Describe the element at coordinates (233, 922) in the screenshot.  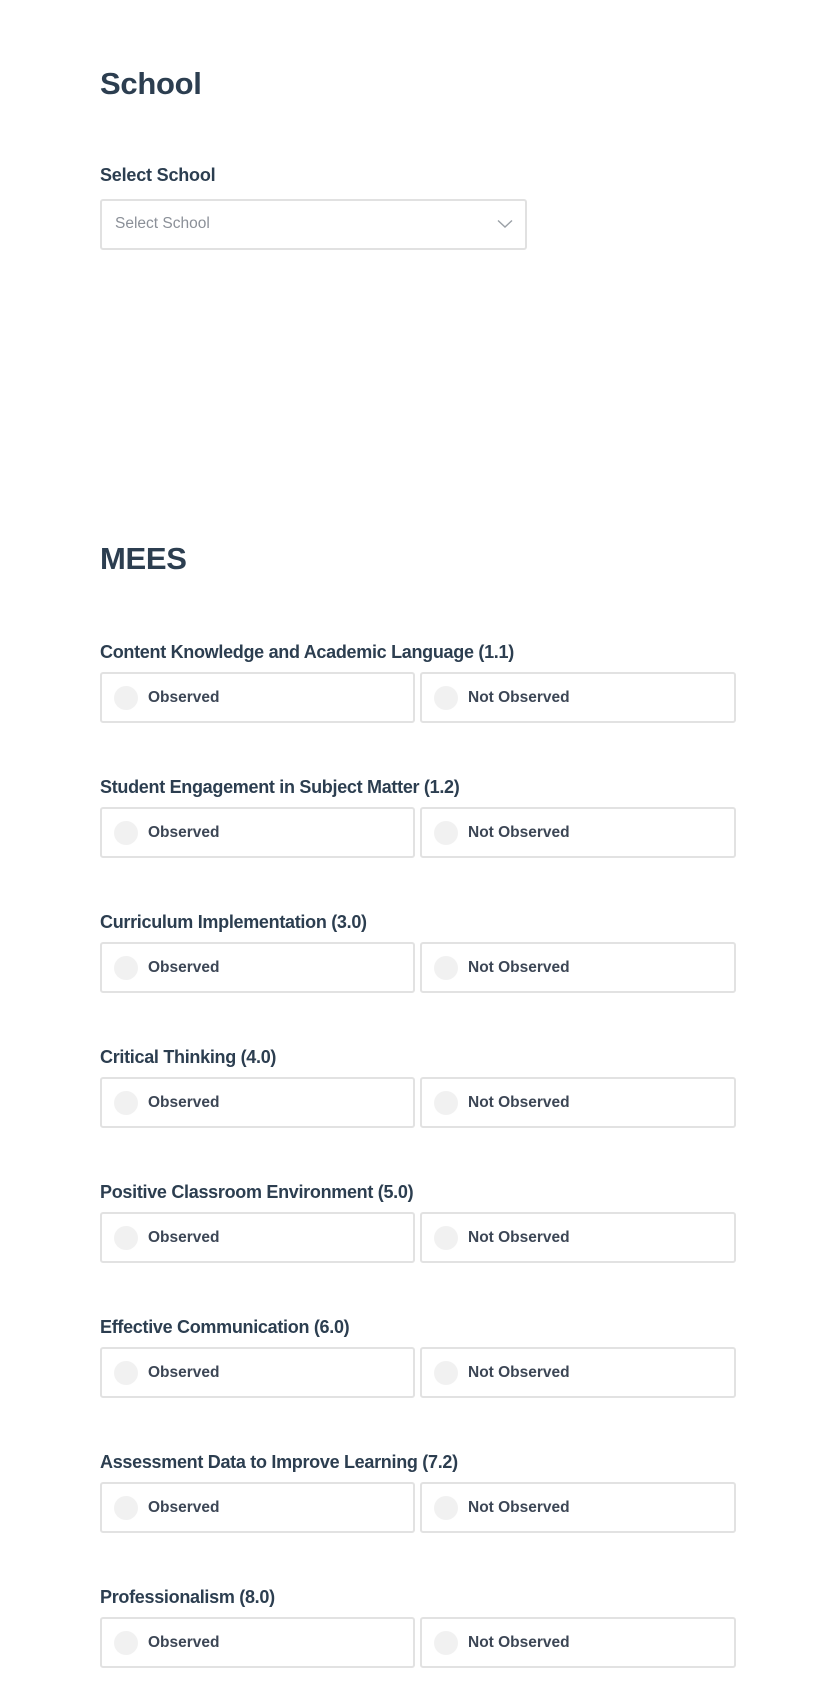
I see `question-label: Curriculum Implementation (3.0)` at that location.